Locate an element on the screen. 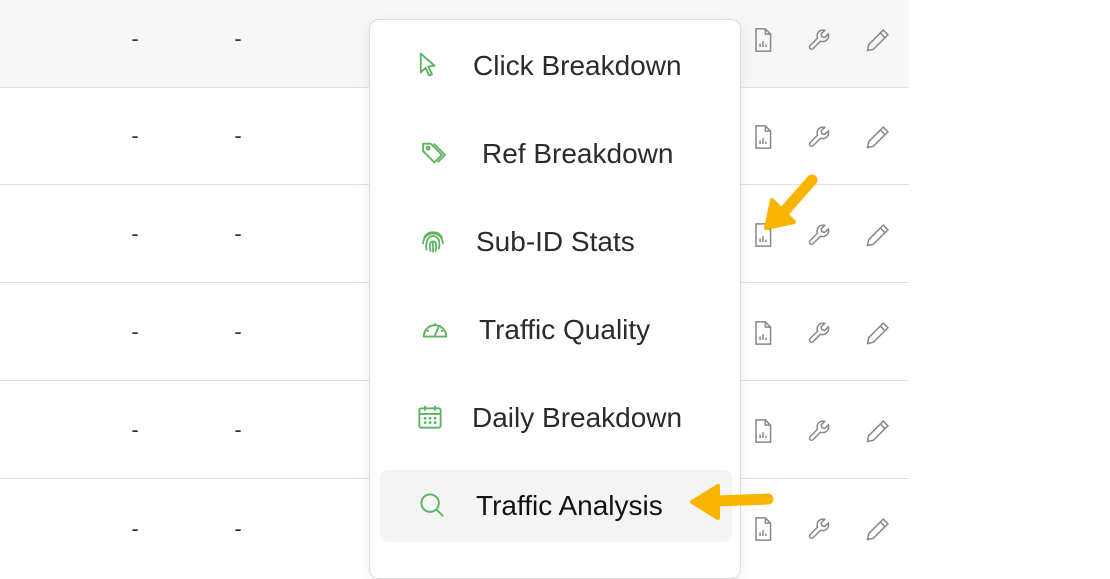 This screenshot has width=1110, height=579. menu-item-traffic-quality: Traffic Quality is located at coordinates (556, 330).